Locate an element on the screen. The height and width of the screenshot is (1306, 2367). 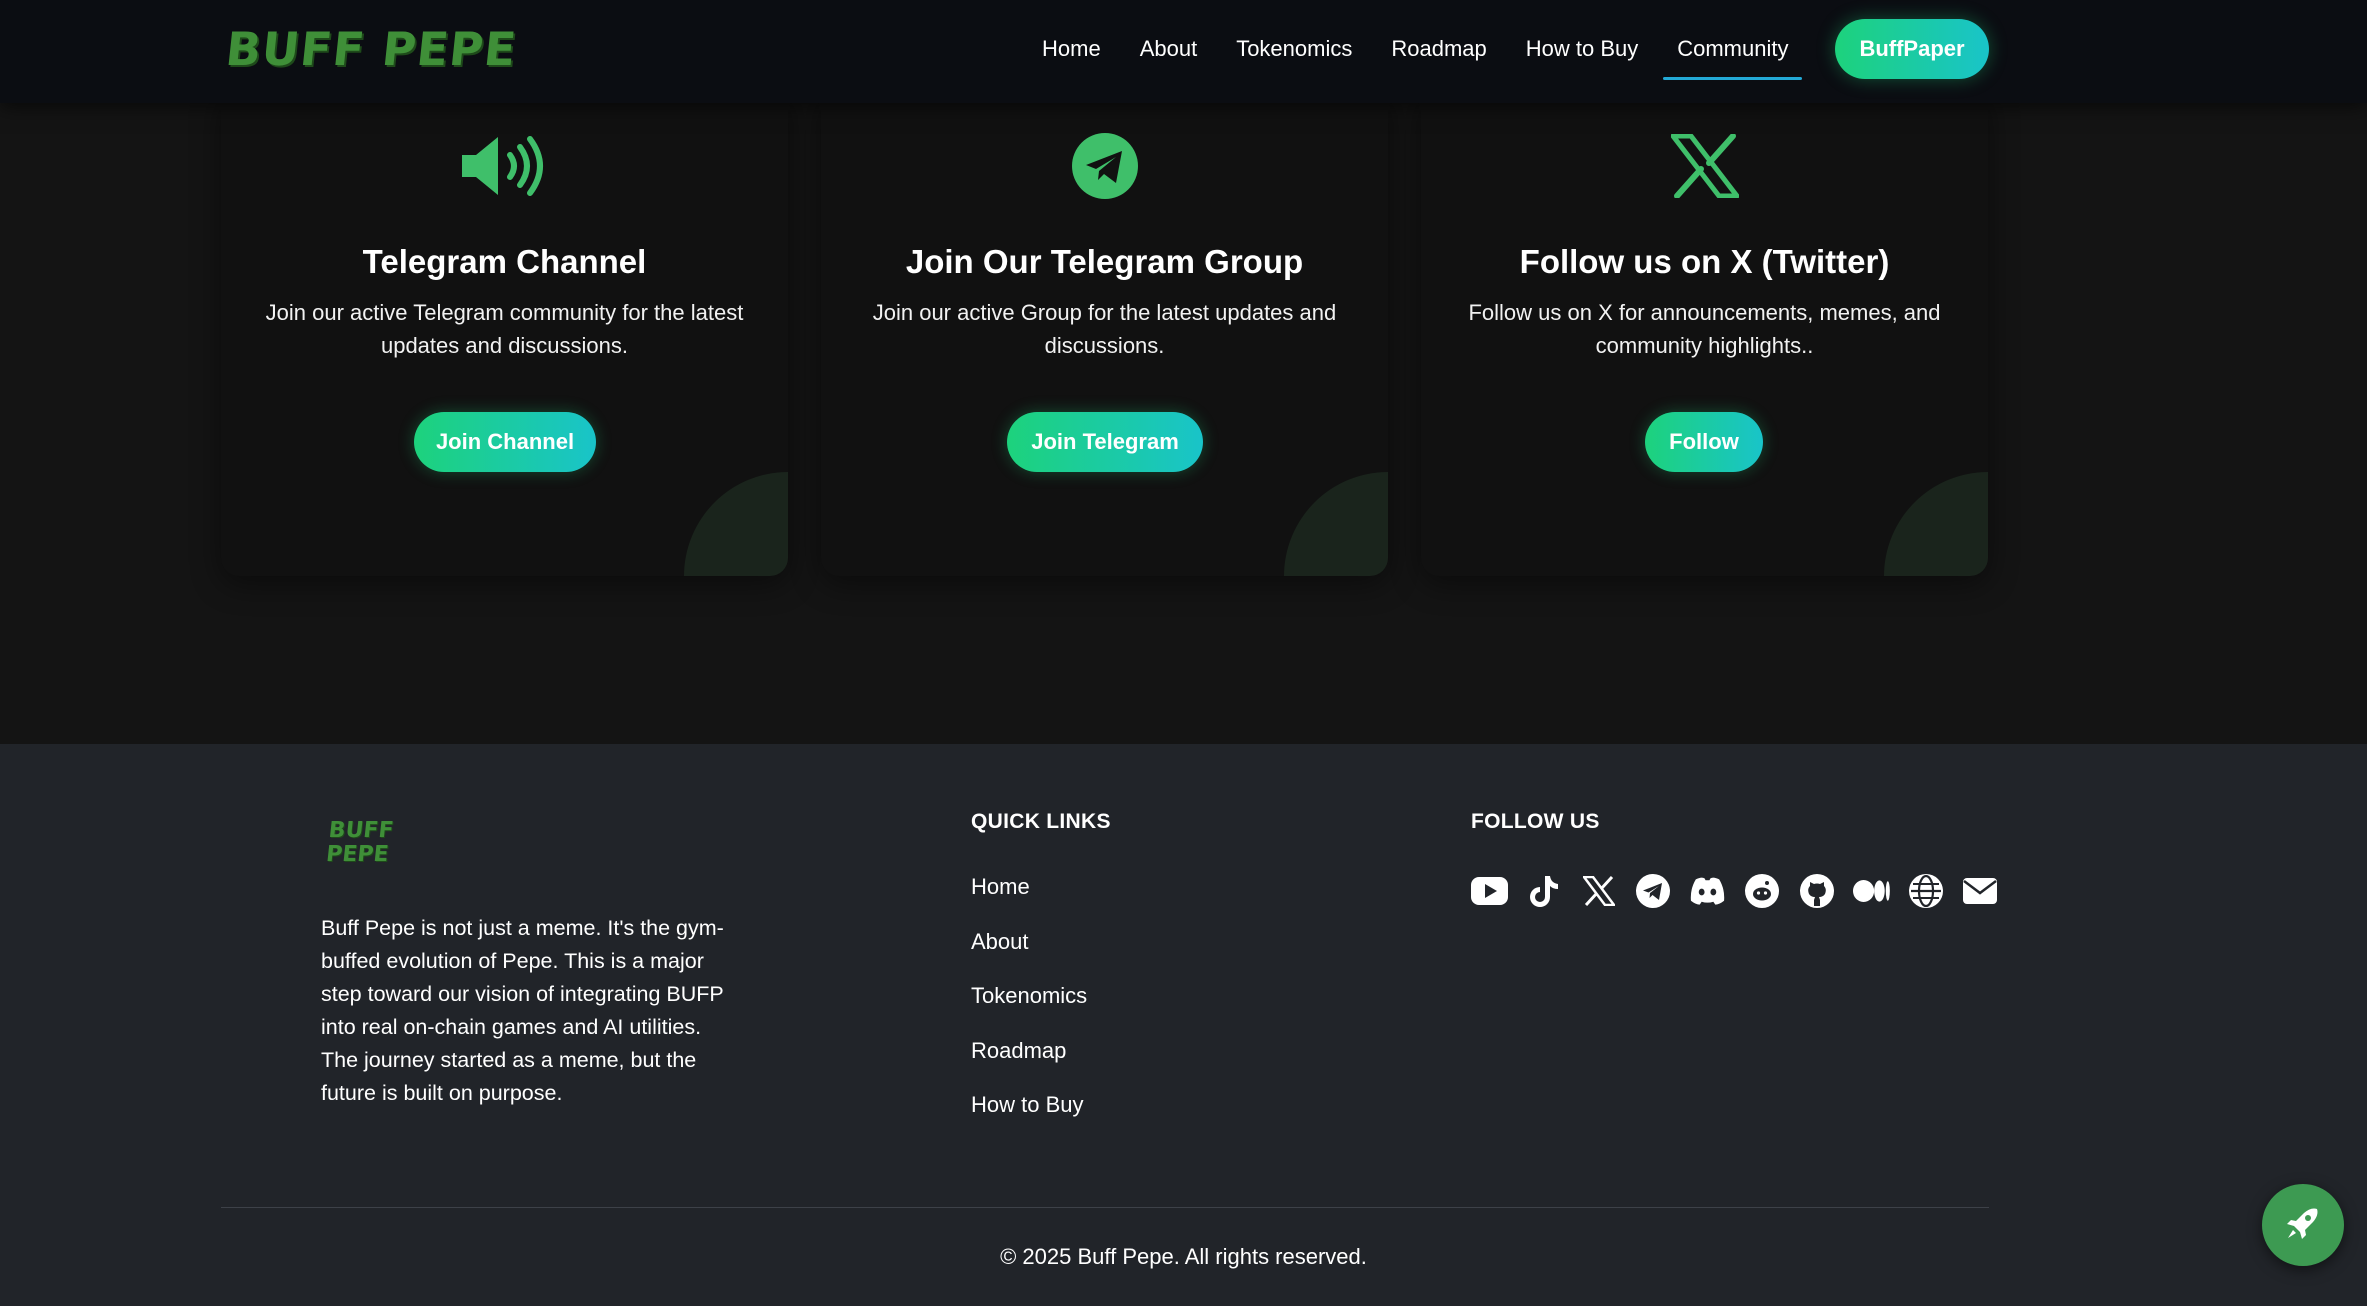
medium-icon is located at coordinates (1871, 891).